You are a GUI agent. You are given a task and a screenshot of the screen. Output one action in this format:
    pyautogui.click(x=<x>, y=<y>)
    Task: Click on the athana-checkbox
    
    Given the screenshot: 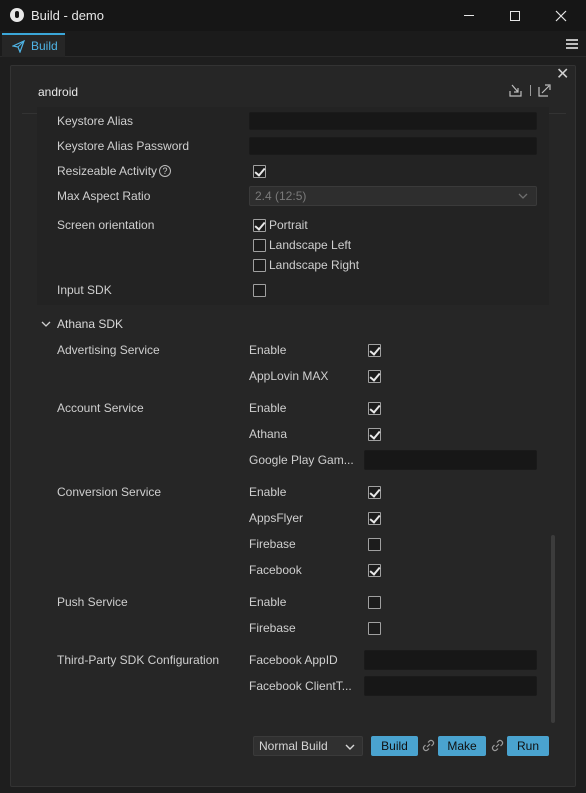 What is the action you would take?
    pyautogui.click(x=374, y=434)
    